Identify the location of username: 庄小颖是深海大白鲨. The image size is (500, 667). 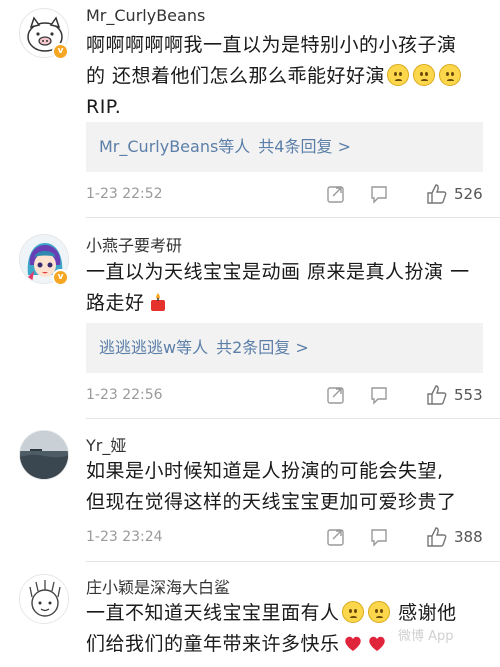
(158, 586).